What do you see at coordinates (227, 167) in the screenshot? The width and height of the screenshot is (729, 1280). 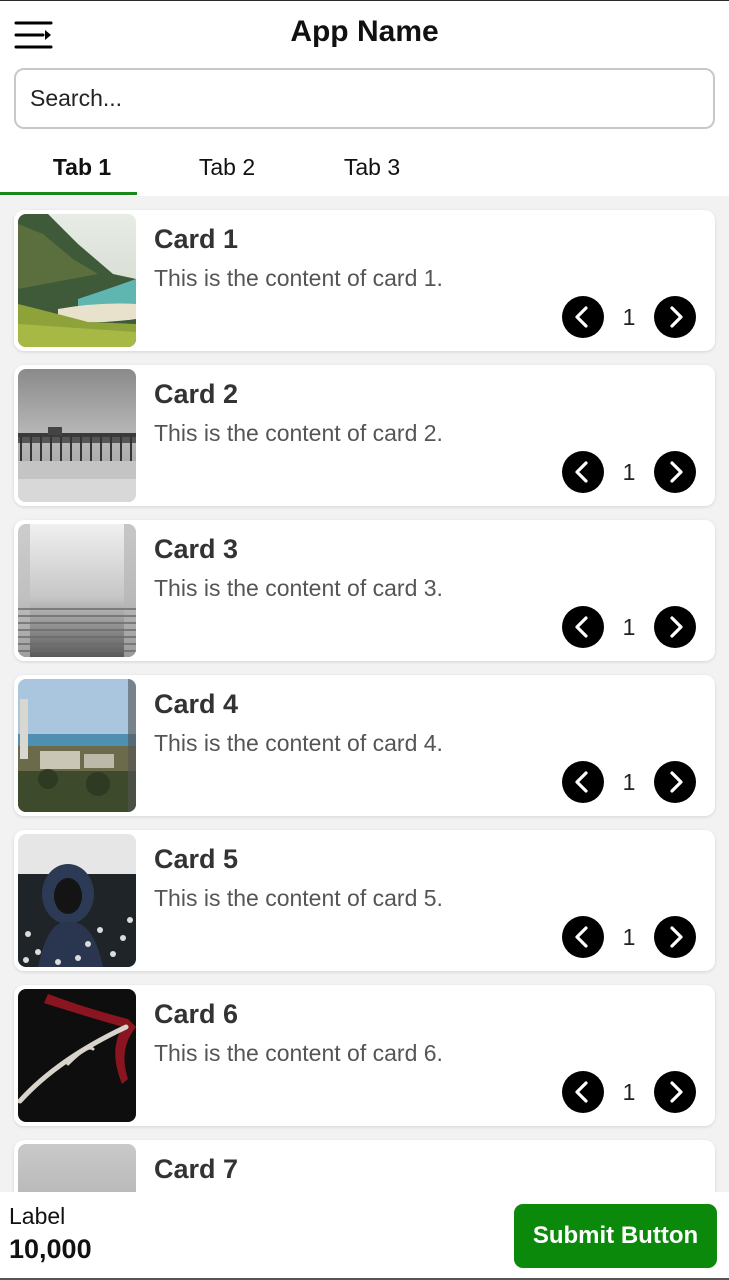 I see `tab-2: Tab 2` at bounding box center [227, 167].